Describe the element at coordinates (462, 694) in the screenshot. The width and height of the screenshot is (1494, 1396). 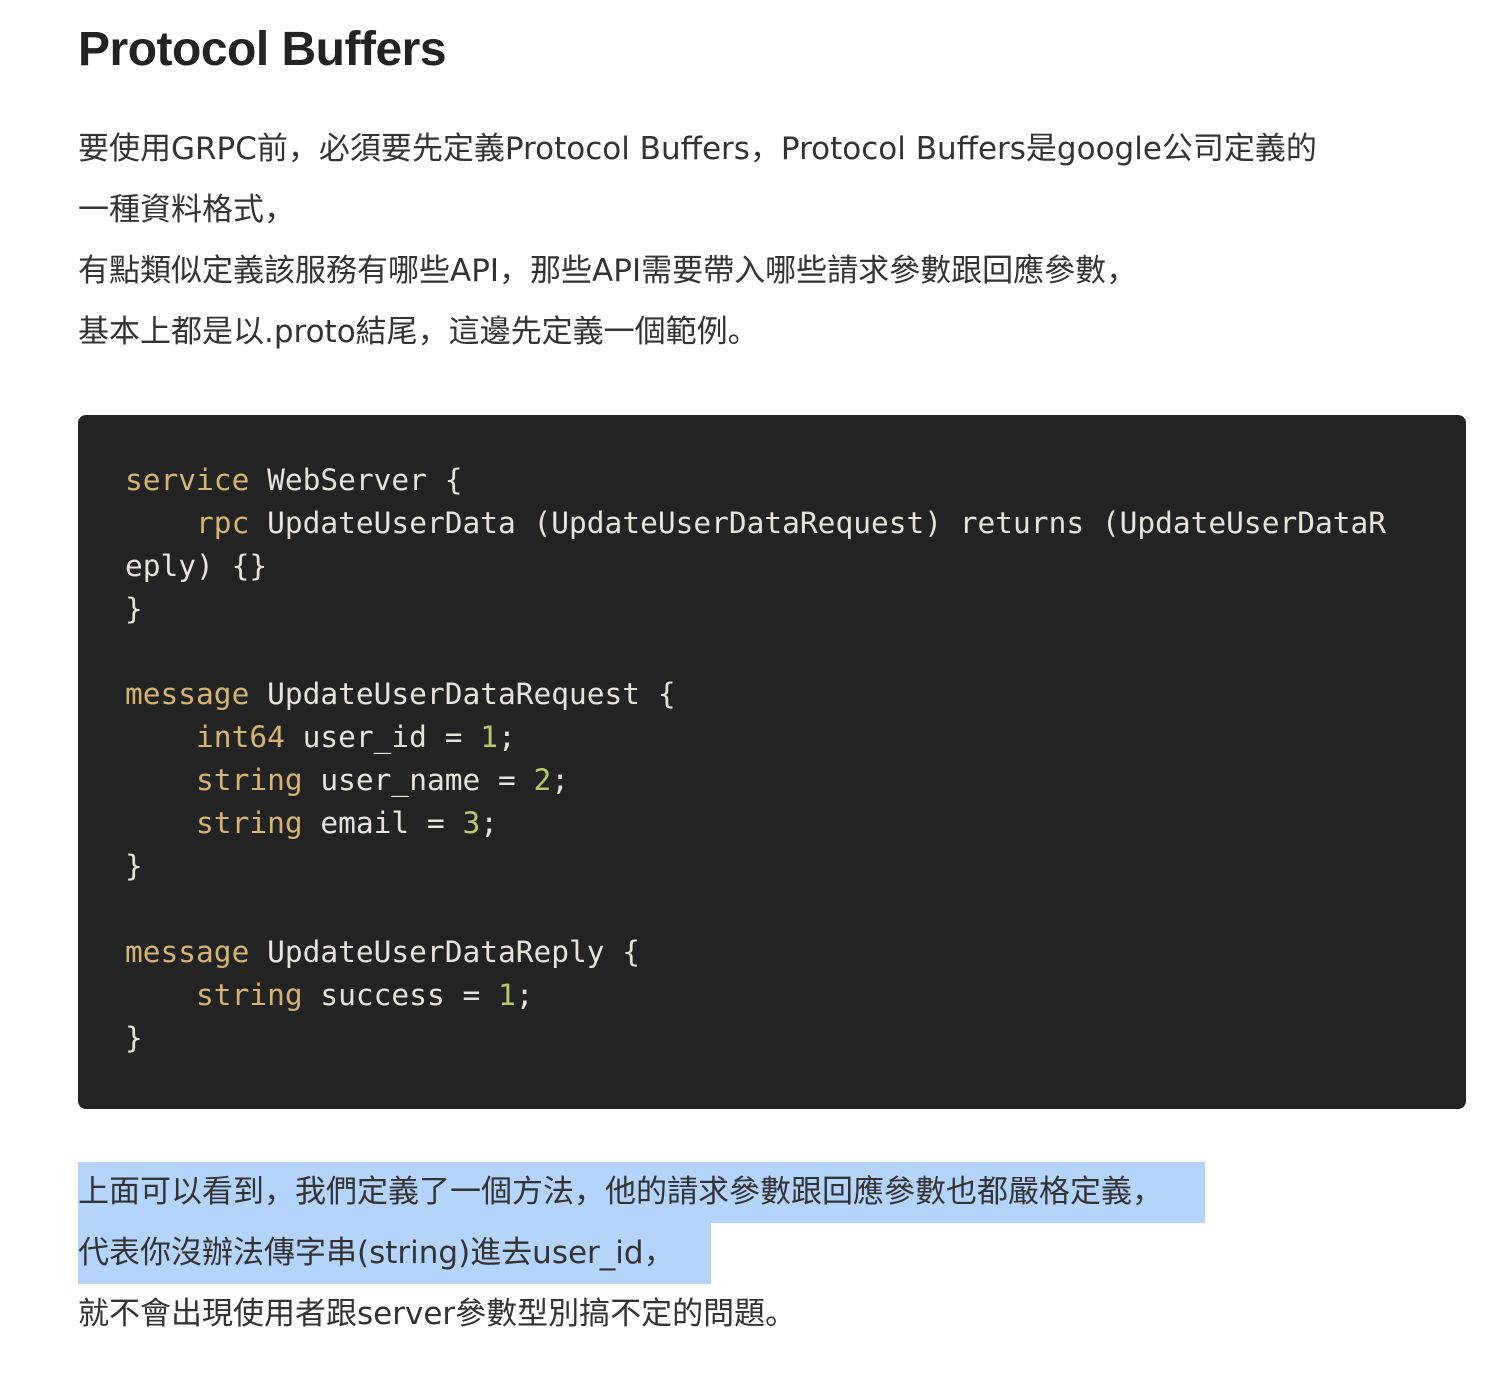
I see `code-text: UpdateUserDataRequest {` at that location.